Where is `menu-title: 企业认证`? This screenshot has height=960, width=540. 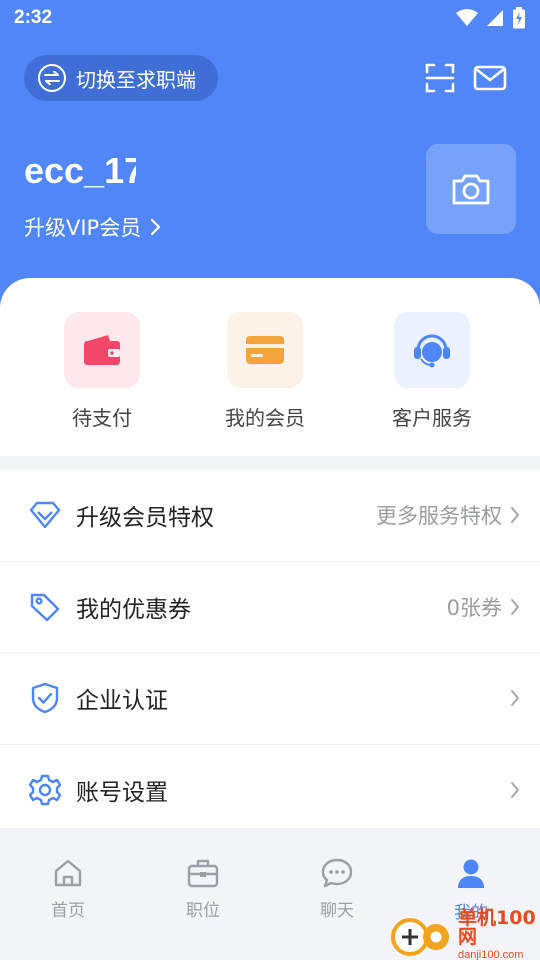
menu-title: 企业认证 is located at coordinates (122, 701).